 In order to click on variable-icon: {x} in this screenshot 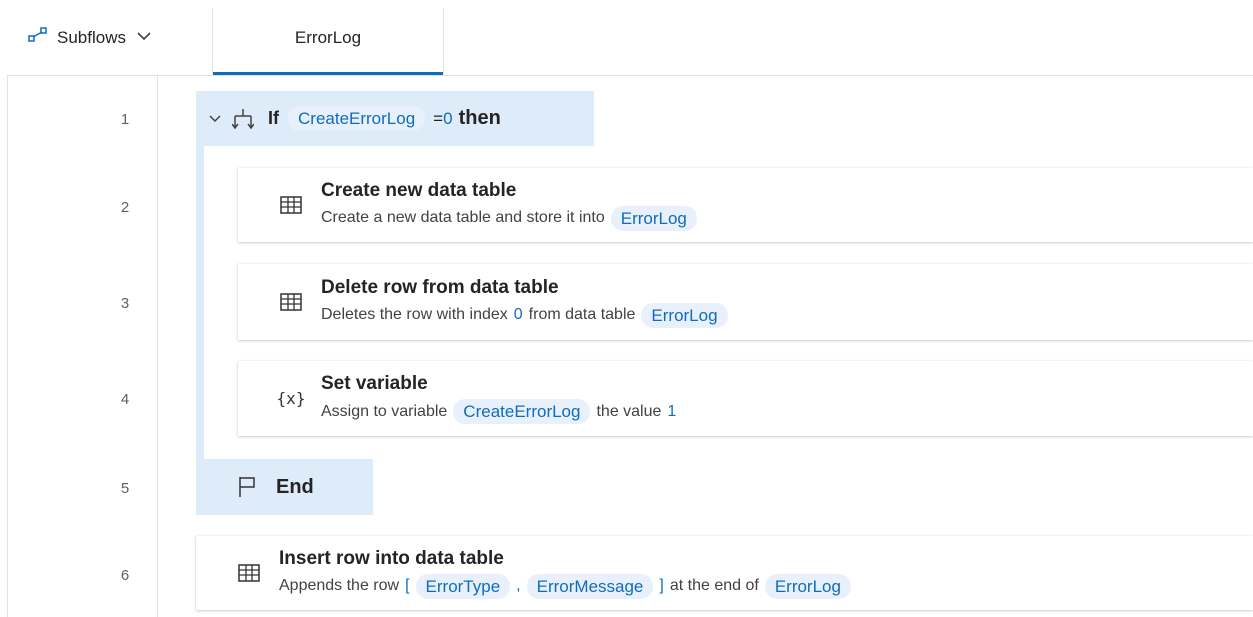, I will do `click(291, 398)`.